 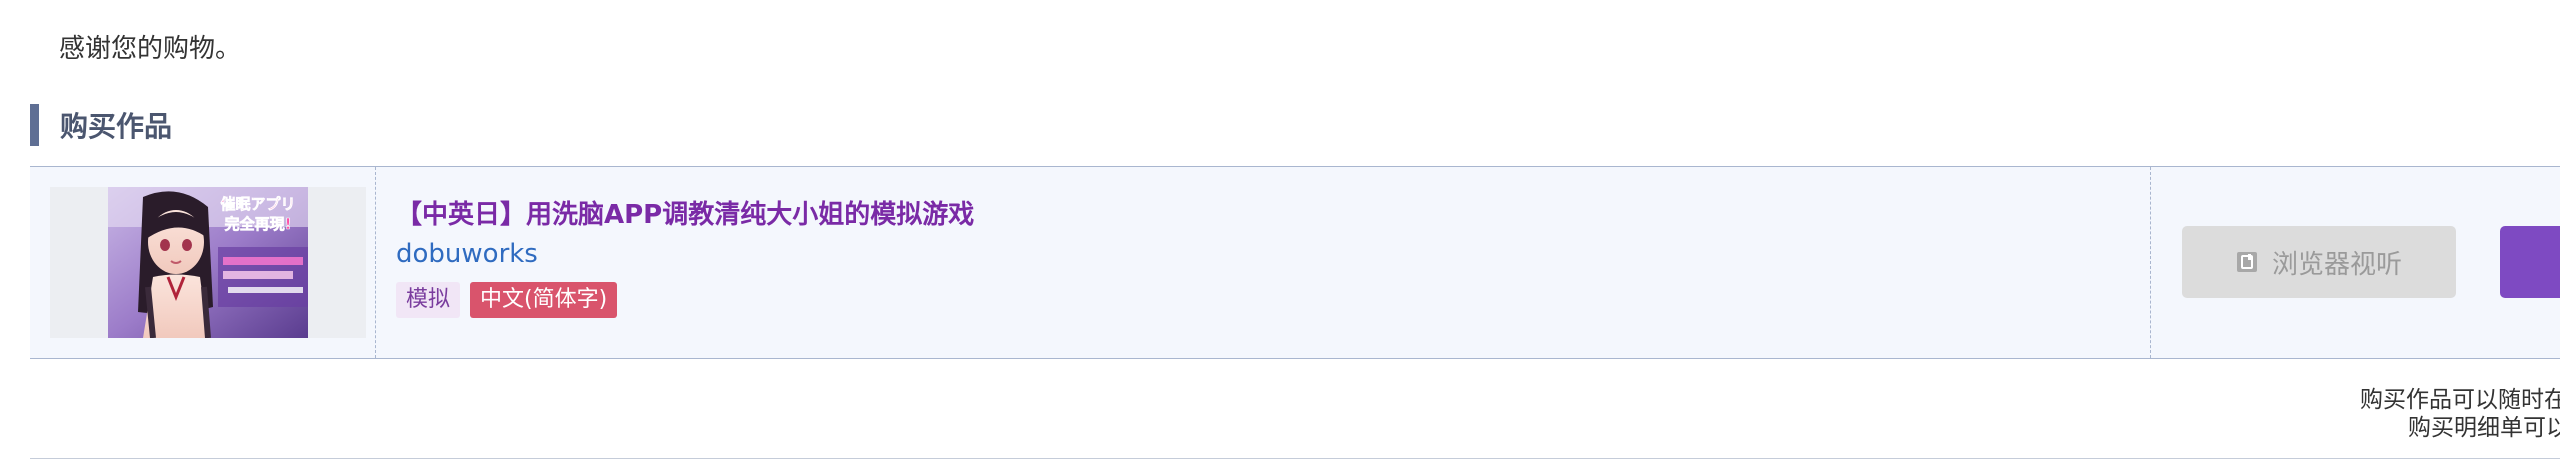 I want to click on browser-view-label: 浏览器视听, so click(x=2336, y=264).